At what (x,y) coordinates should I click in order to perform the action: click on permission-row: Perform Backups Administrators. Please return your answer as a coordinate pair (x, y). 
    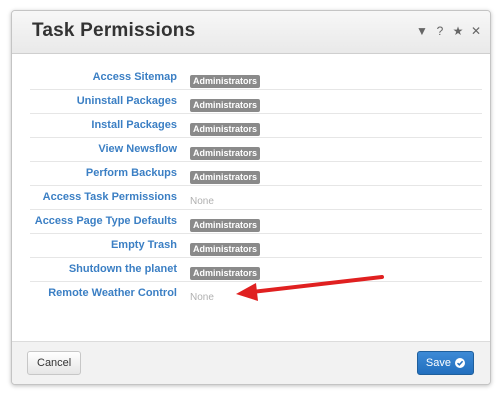
    Looking at the image, I should click on (256, 174).